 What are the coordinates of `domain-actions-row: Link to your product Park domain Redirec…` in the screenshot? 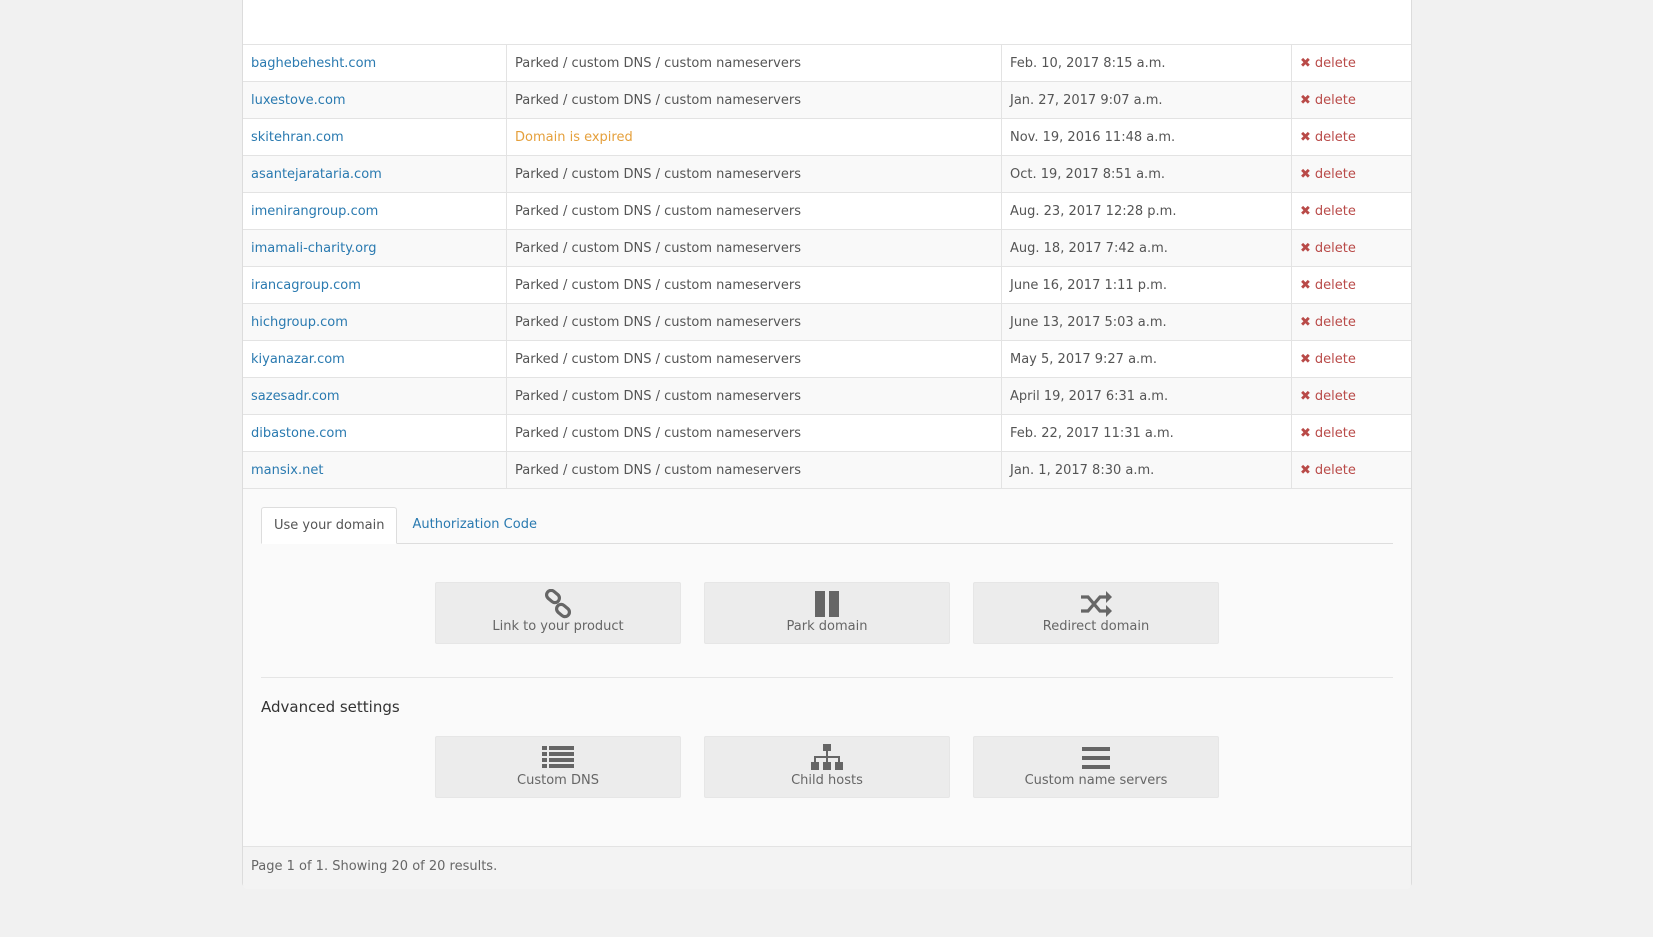 It's located at (914, 613).